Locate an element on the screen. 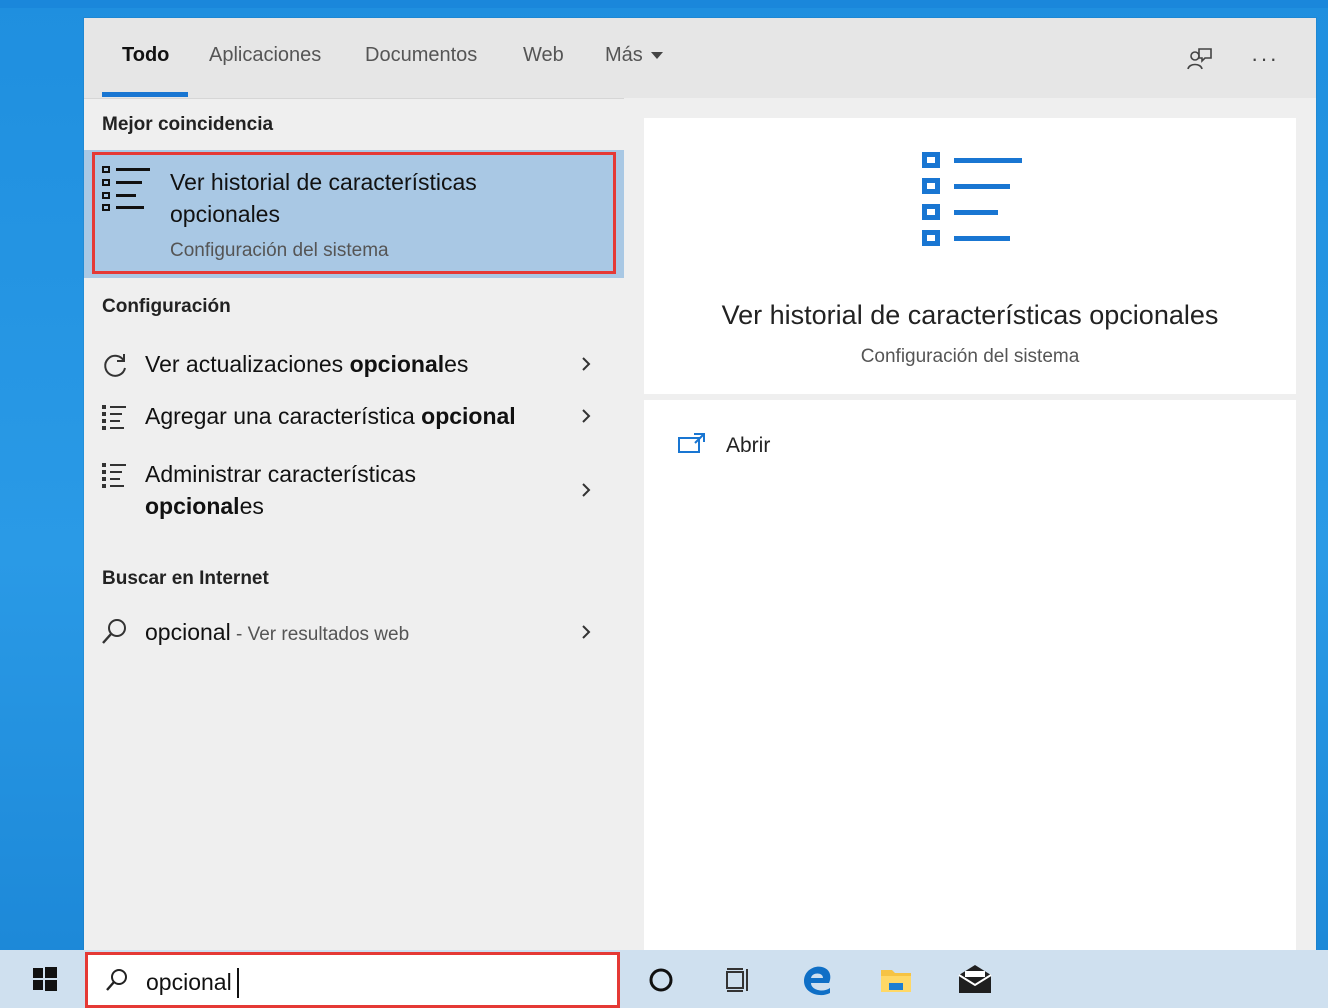  search-input is located at coordinates (366, 982).